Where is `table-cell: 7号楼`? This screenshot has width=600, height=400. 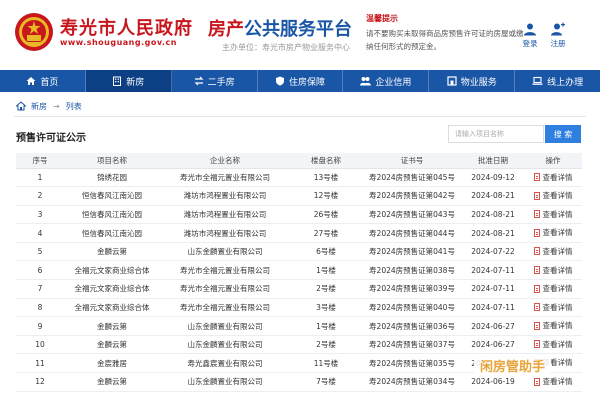 table-cell: 7号楼 is located at coordinates (326, 382).